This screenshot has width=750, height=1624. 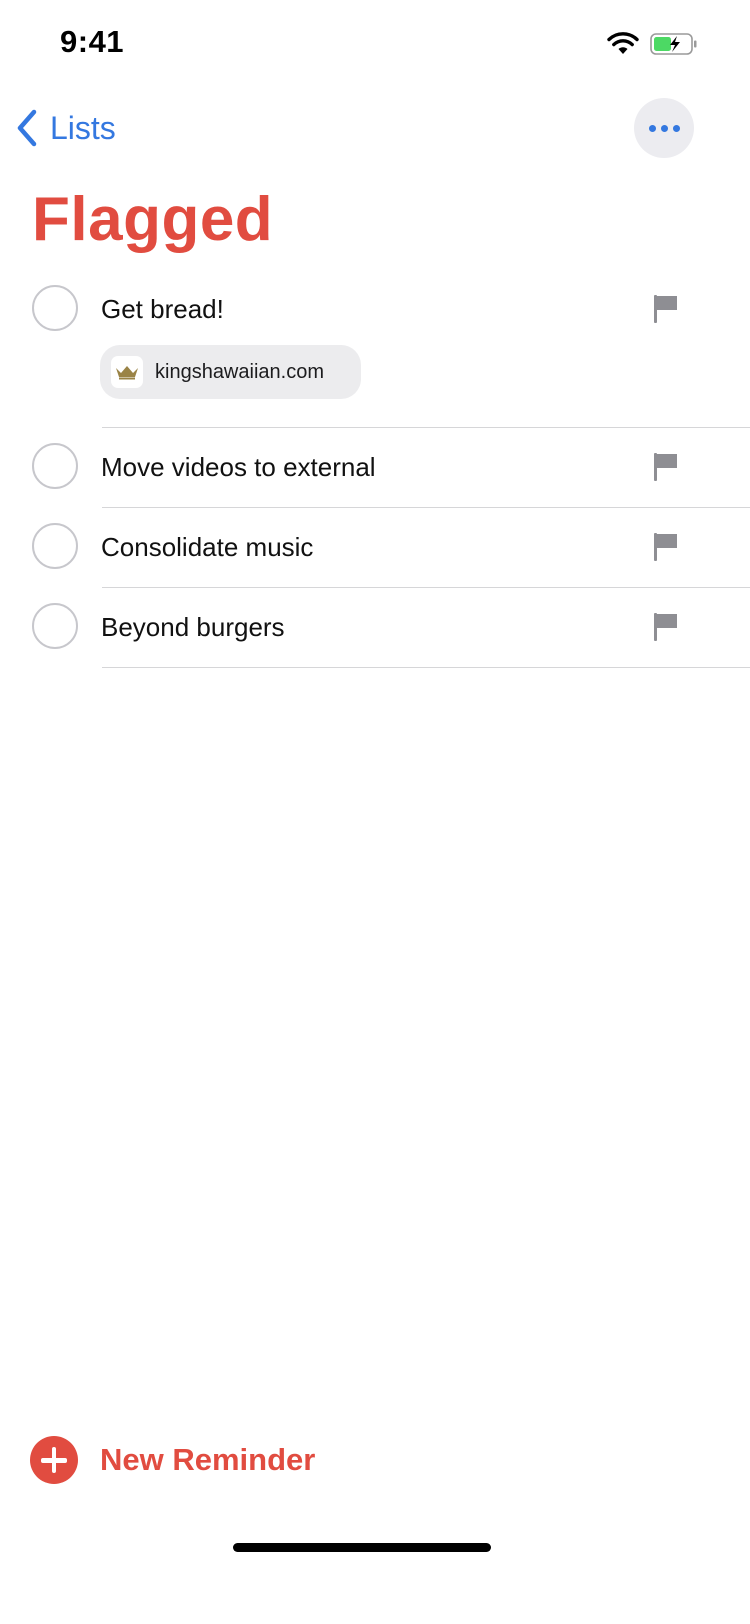 I want to click on back-button: Lists, so click(x=65, y=128).